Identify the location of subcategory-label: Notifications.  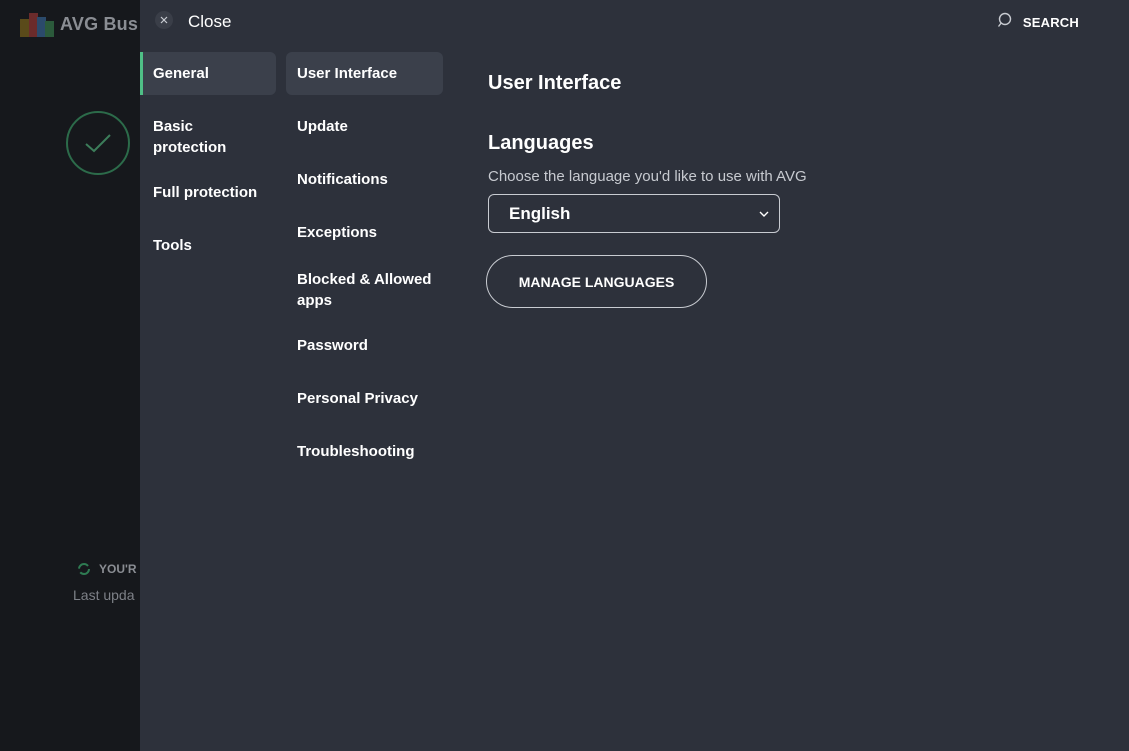
(342, 179).